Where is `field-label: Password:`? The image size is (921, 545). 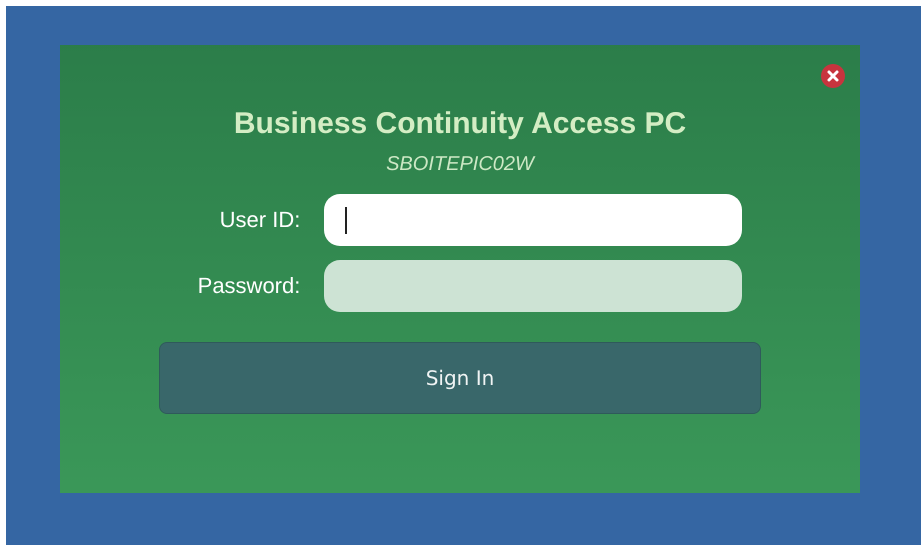
field-label: Password: is located at coordinates (249, 286).